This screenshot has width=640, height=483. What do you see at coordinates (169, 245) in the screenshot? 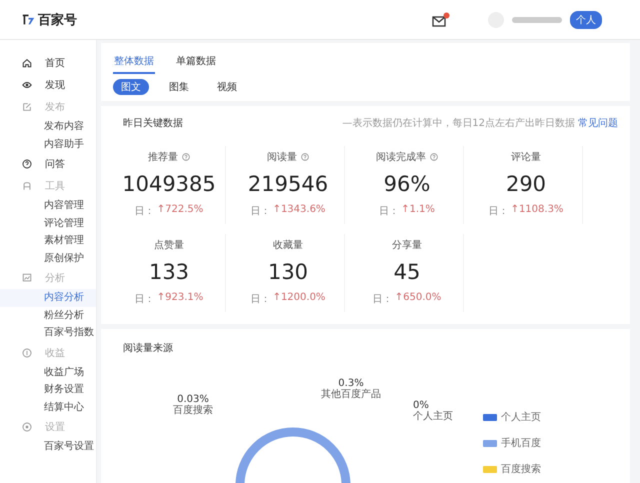
I see `metric-label: 点赞量` at bounding box center [169, 245].